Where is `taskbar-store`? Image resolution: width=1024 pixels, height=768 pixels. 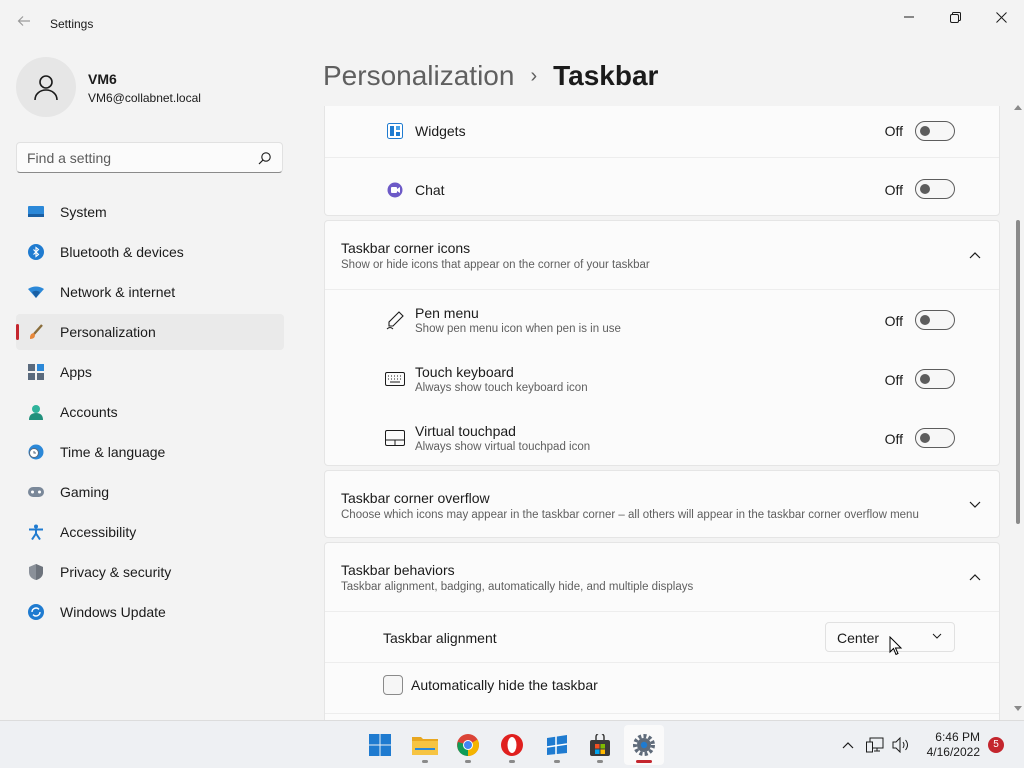
taskbar-store is located at coordinates (600, 745).